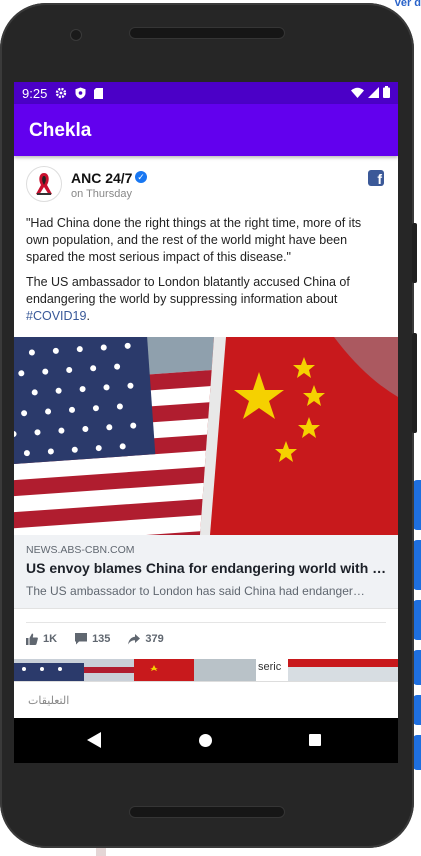 The width and height of the screenshot is (421, 856). Describe the element at coordinates (315, 740) in the screenshot. I see `recents-icon` at that location.